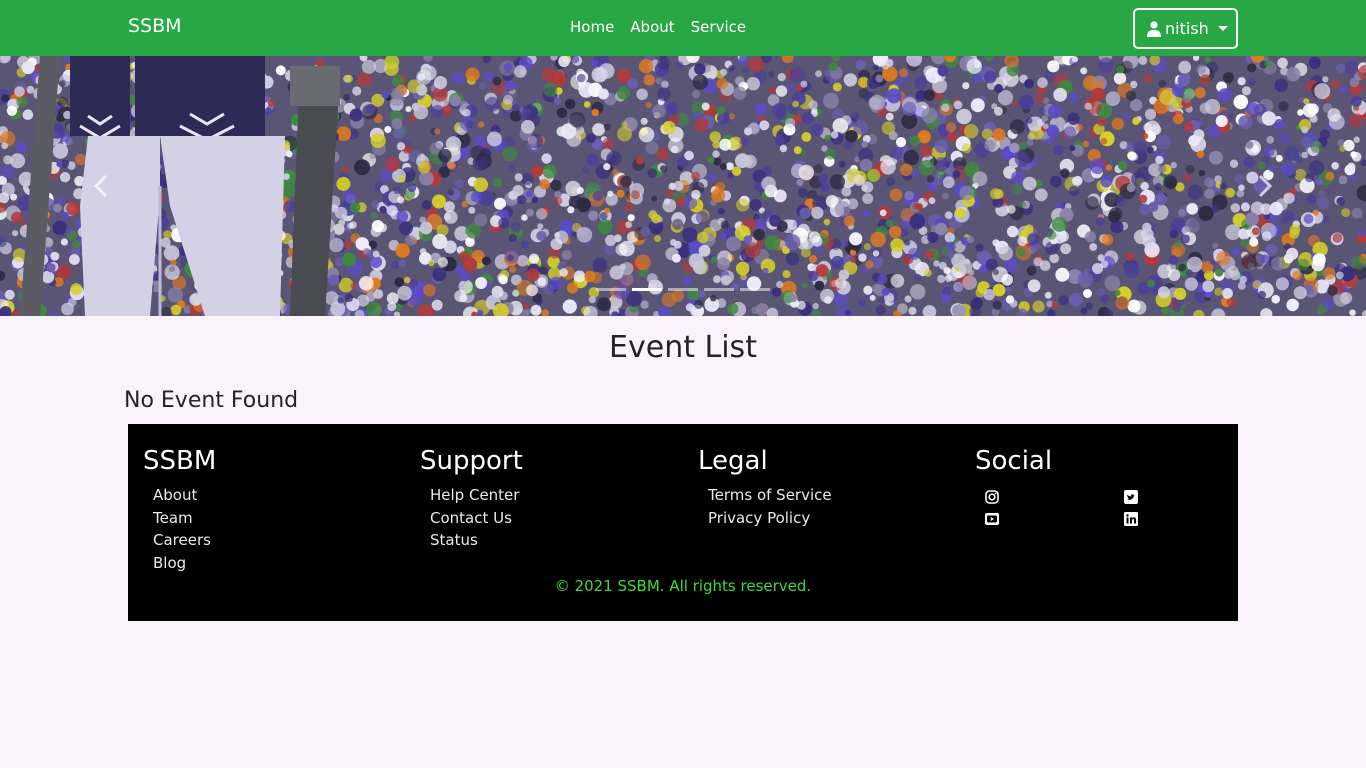 The height and width of the screenshot is (768, 1366). I want to click on nav-about-link: About, so click(652, 27).